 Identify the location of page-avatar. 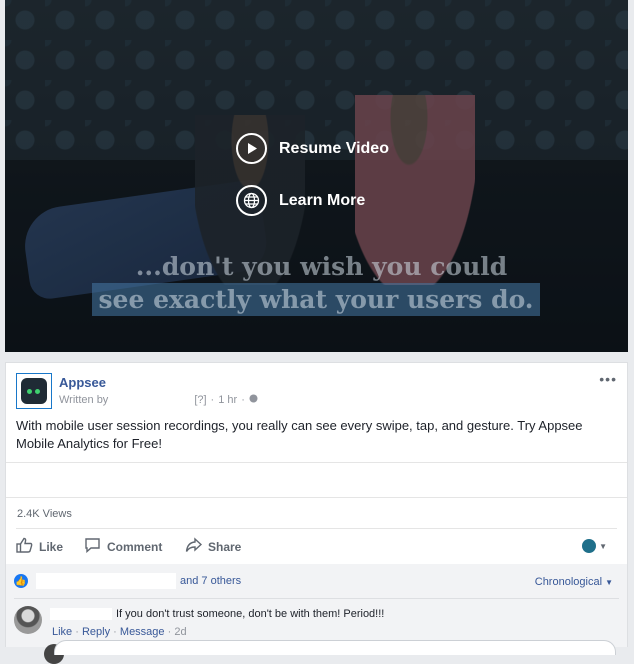
(34, 391).